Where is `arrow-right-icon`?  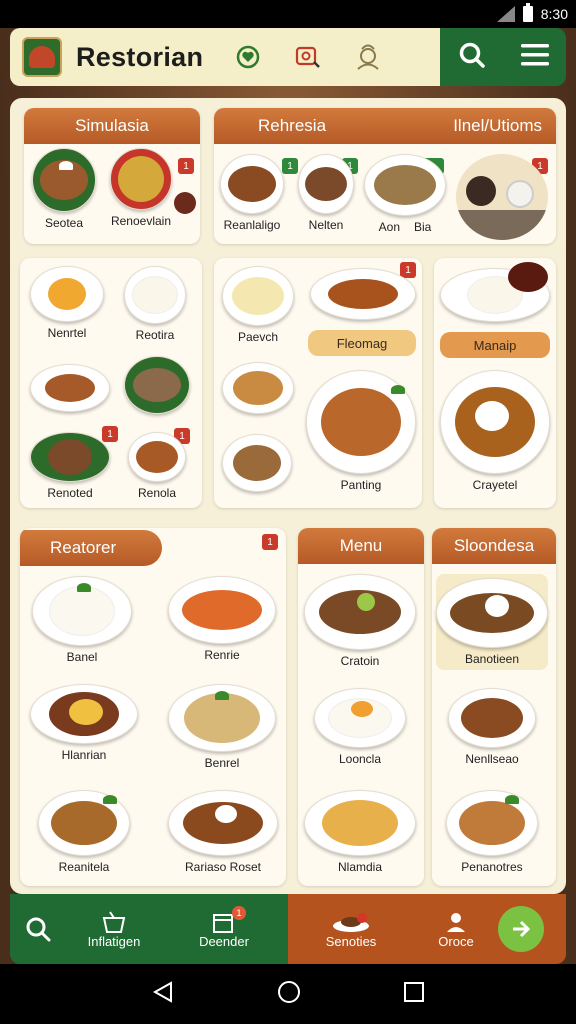 arrow-right-icon is located at coordinates (522, 929).